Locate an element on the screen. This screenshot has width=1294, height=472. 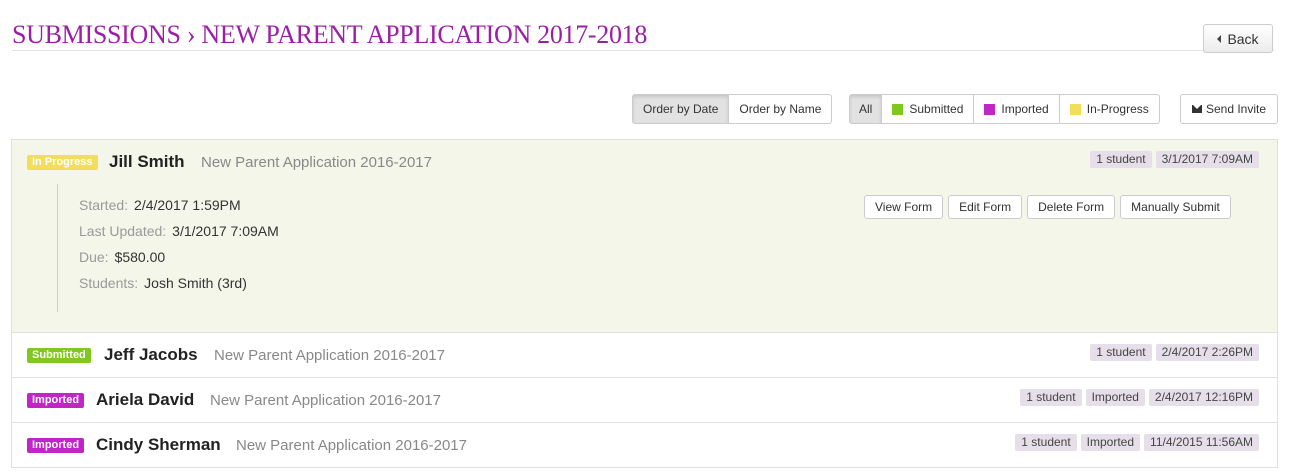
back-button: Back is located at coordinates (1238, 38).